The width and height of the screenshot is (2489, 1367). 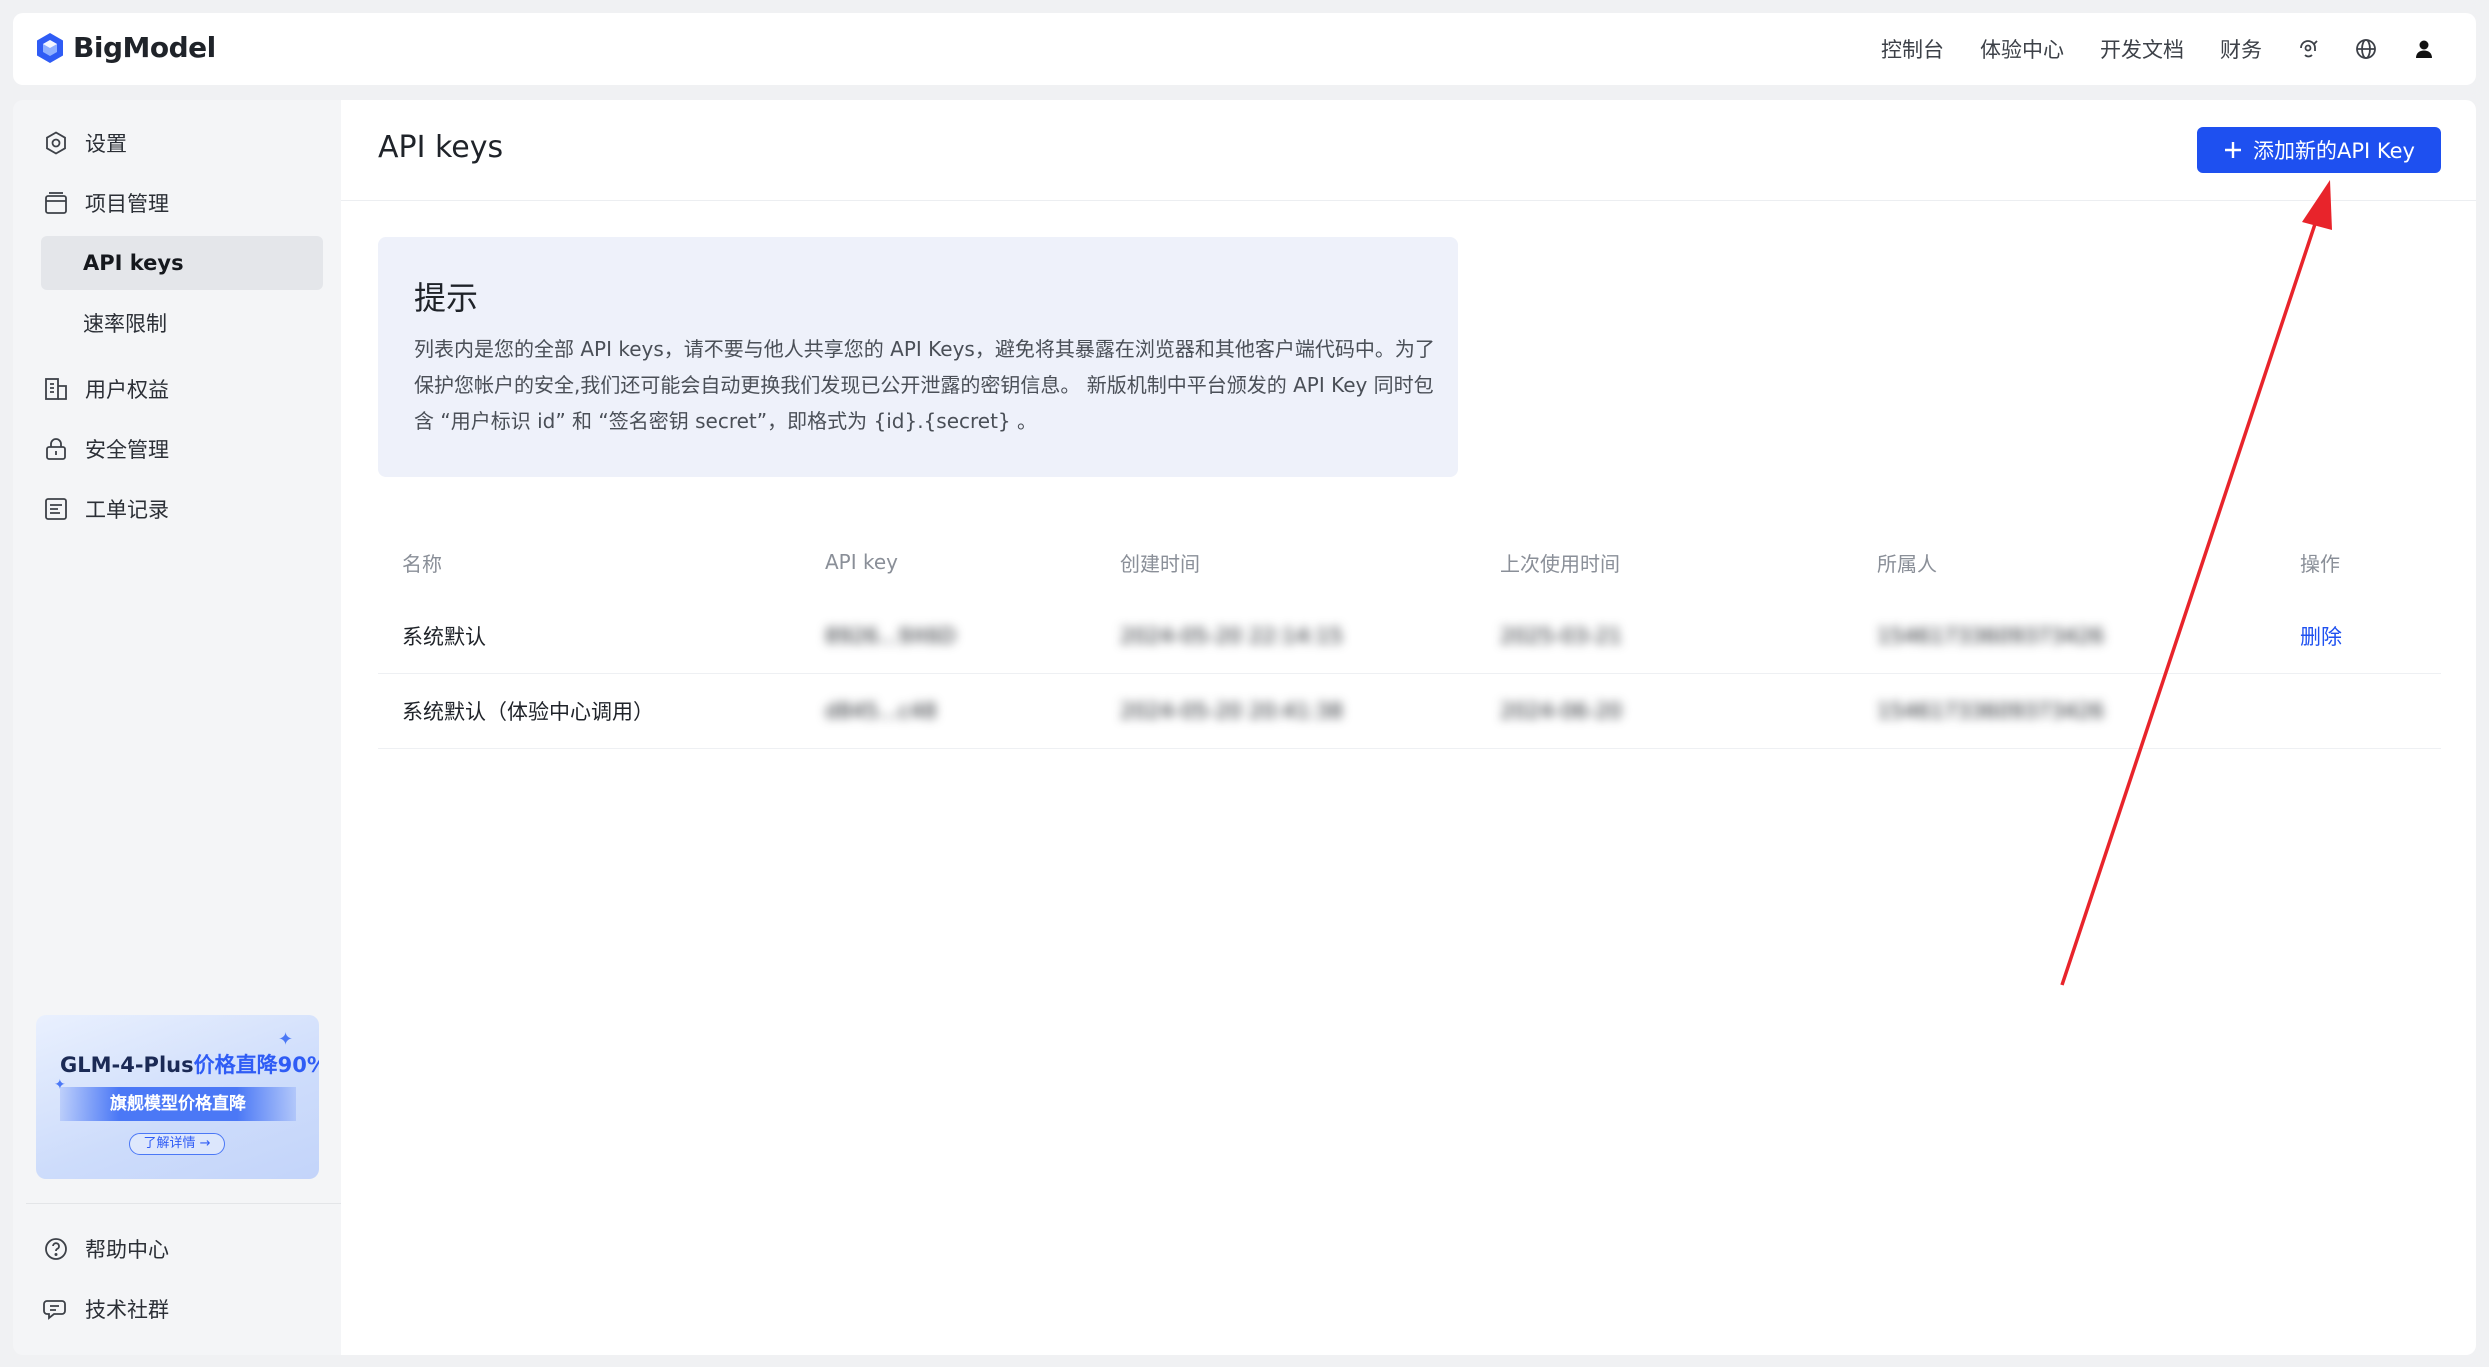 I want to click on column-header-created: 创建时间, so click(x=1160, y=563).